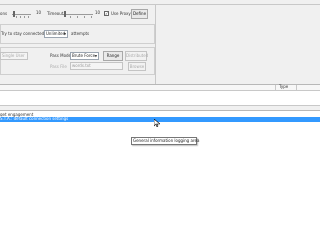  I want to click on single-user-label: Single User, so click(13, 55).